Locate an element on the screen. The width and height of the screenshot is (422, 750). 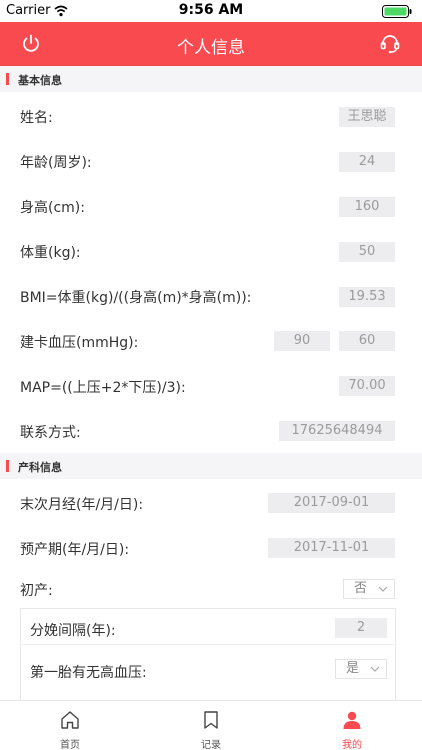
bmi-field: 19.53 is located at coordinates (367, 297).